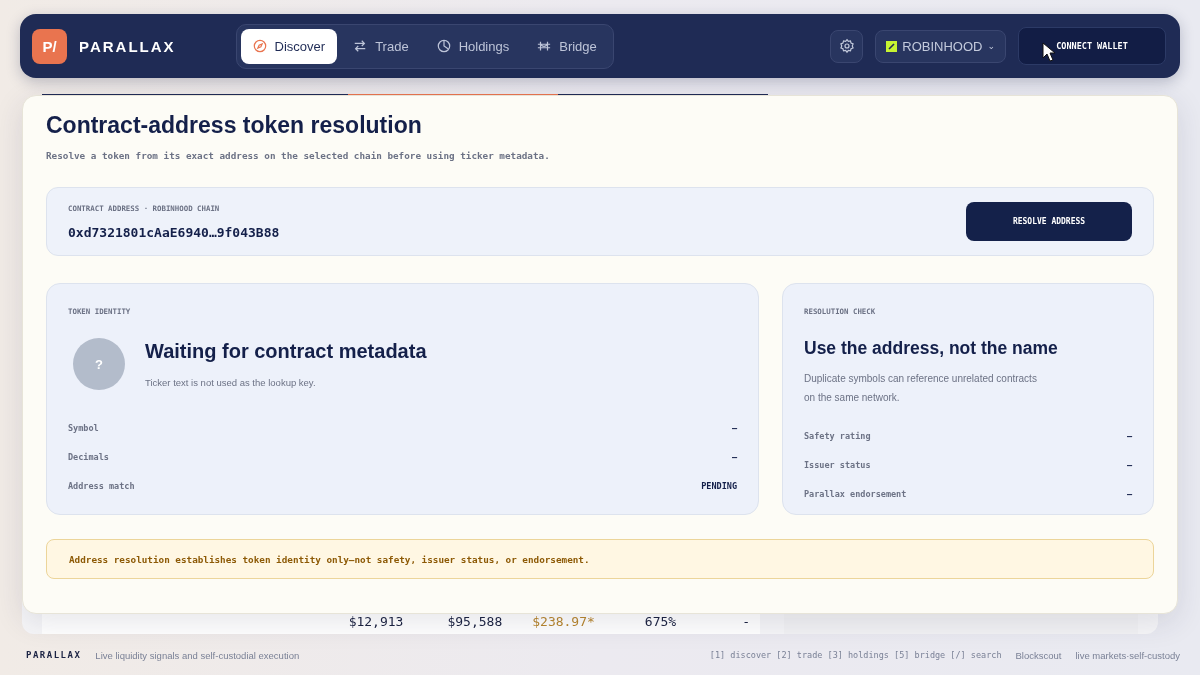 Image resolution: width=1200 pixels, height=675 pixels. Describe the element at coordinates (475, 622) in the screenshot. I see `table-cell-text: $95,588` at that location.